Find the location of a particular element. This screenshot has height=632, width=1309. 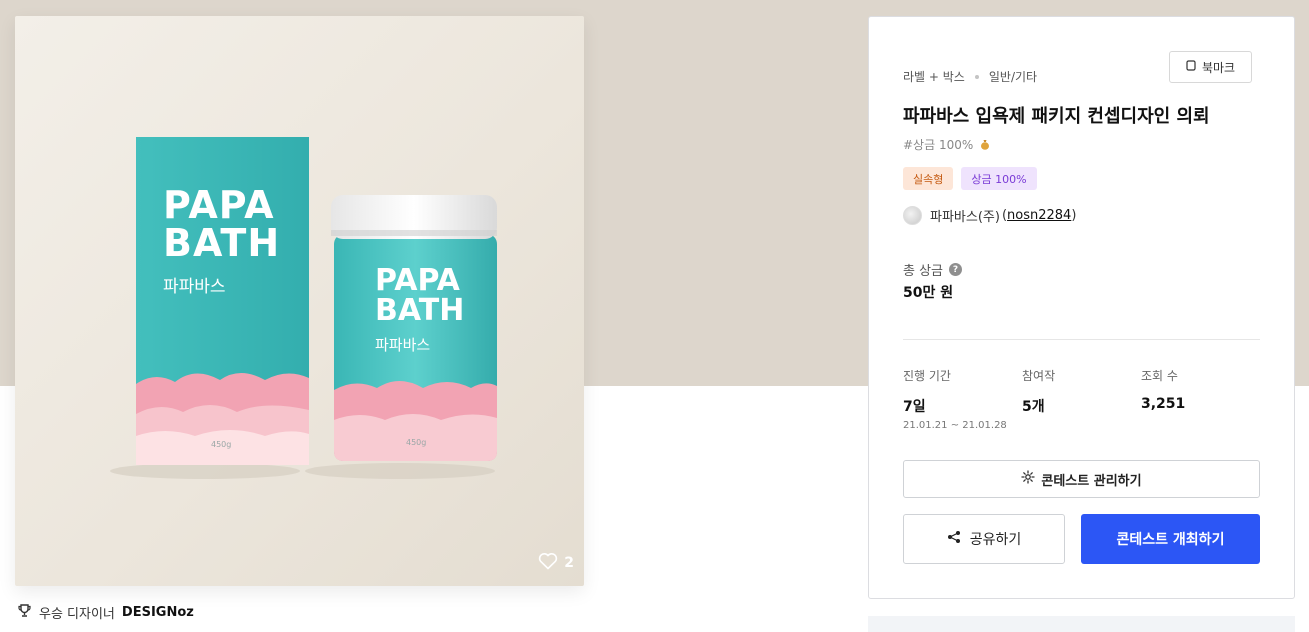

share-icon is located at coordinates (954, 539).